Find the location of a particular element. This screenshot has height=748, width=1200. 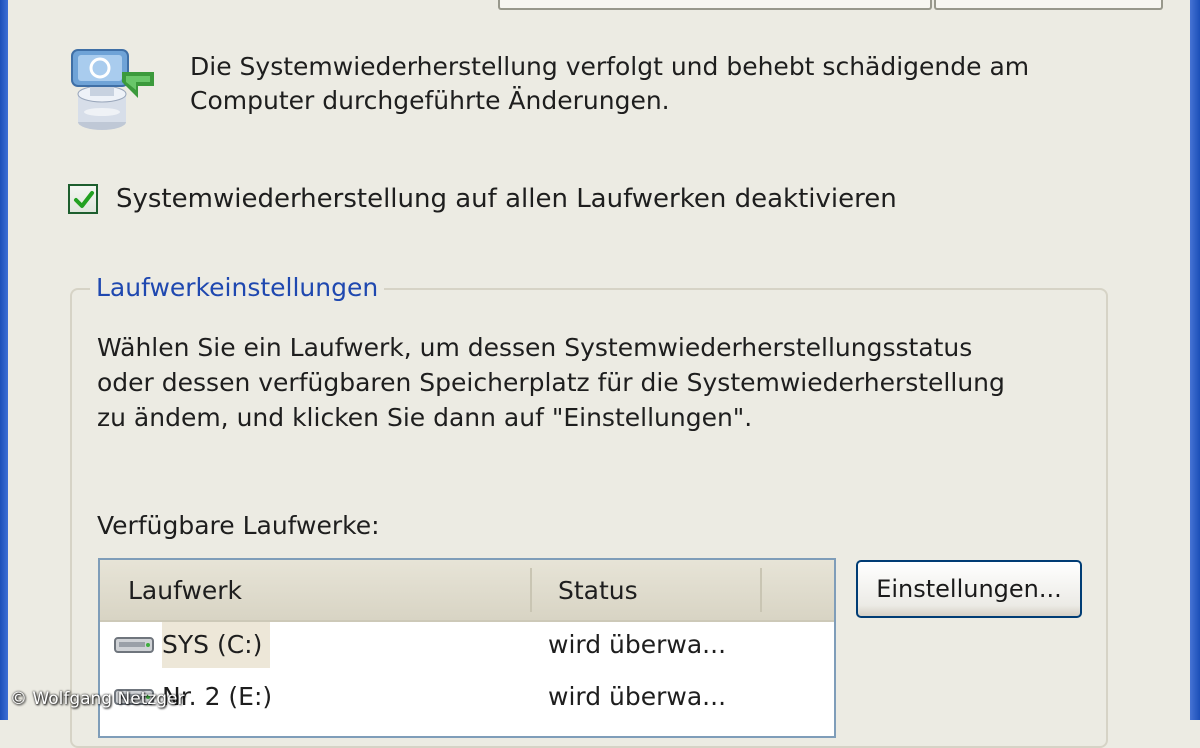

column-header-status: Status is located at coordinates (598, 590).